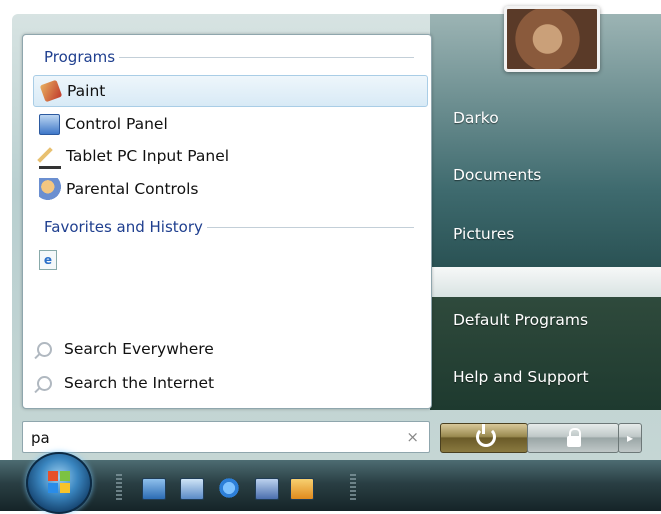 Image resolution: width=661 pixels, height=514 pixels. Describe the element at coordinates (330, 485) in the screenshot. I see `taskbar` at that location.